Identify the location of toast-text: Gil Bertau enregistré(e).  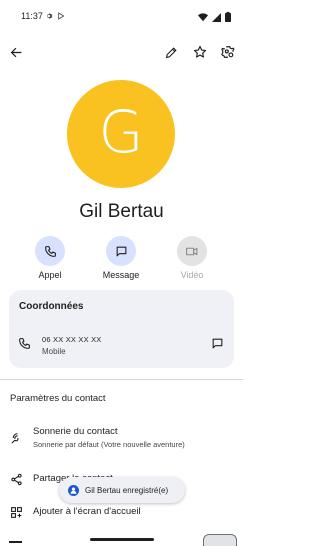
(127, 490).